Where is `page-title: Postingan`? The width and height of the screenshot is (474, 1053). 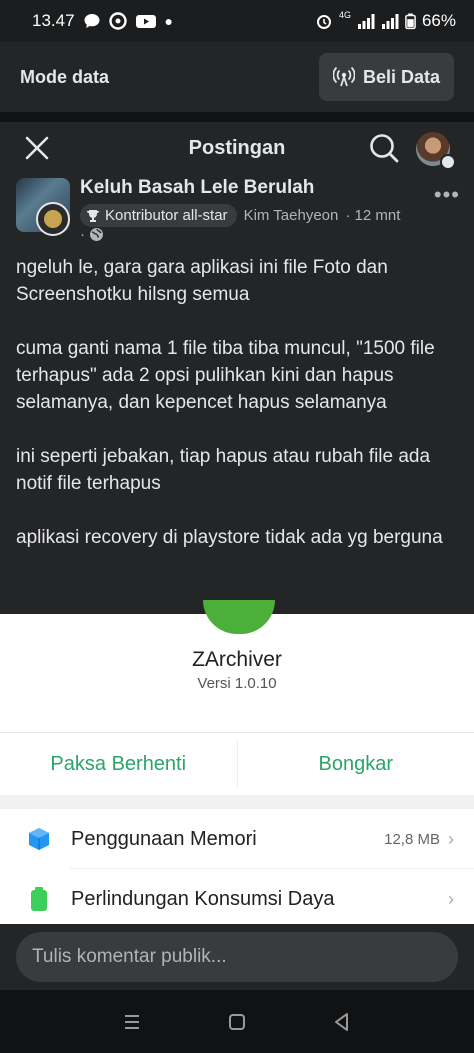 page-title: Postingan is located at coordinates (237, 147).